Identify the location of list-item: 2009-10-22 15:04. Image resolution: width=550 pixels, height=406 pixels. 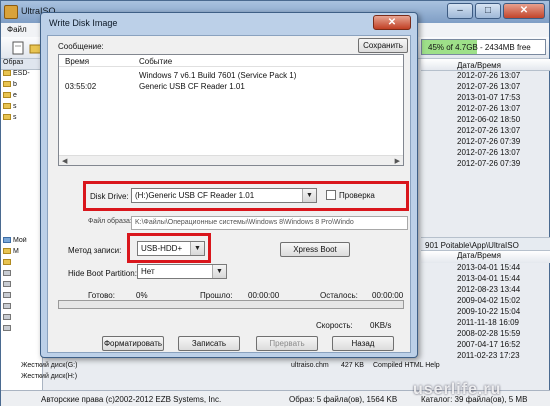
(485, 312).